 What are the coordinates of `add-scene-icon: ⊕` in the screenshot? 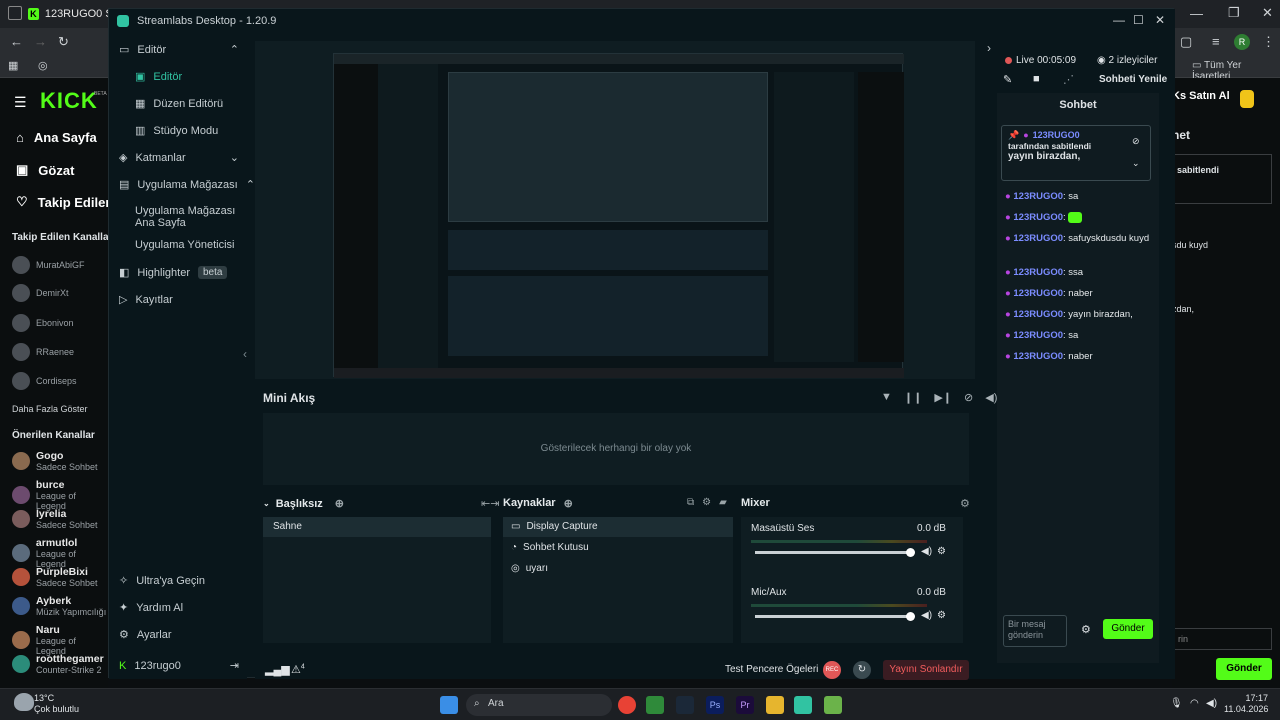 It's located at (339, 503).